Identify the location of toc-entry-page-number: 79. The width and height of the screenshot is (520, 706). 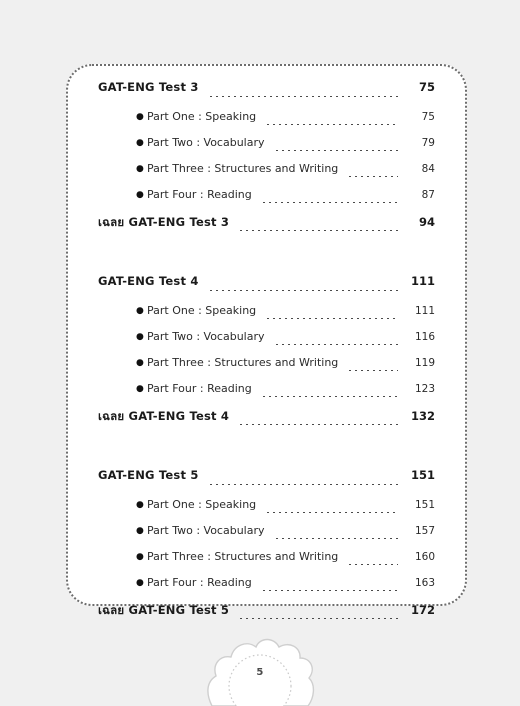
(428, 143).